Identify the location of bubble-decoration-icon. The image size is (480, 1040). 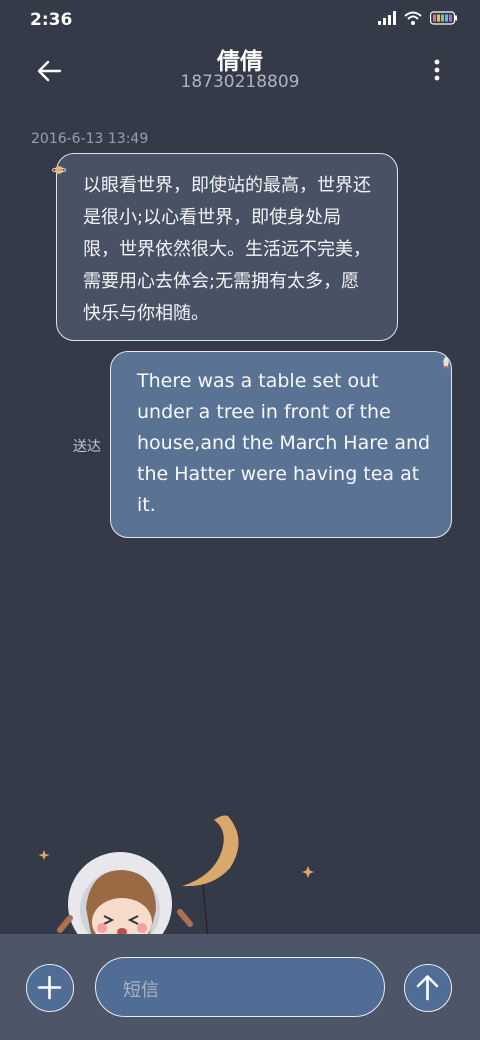
(59, 170).